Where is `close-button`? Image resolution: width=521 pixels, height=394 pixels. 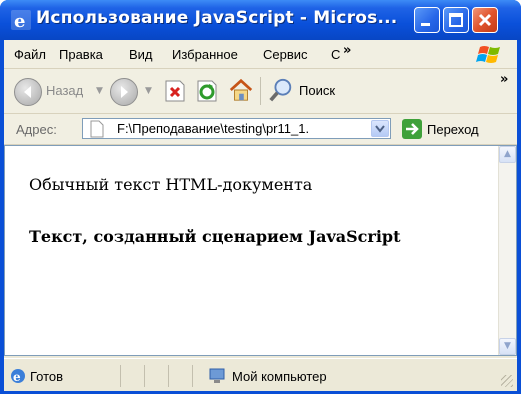 close-button is located at coordinates (485, 20).